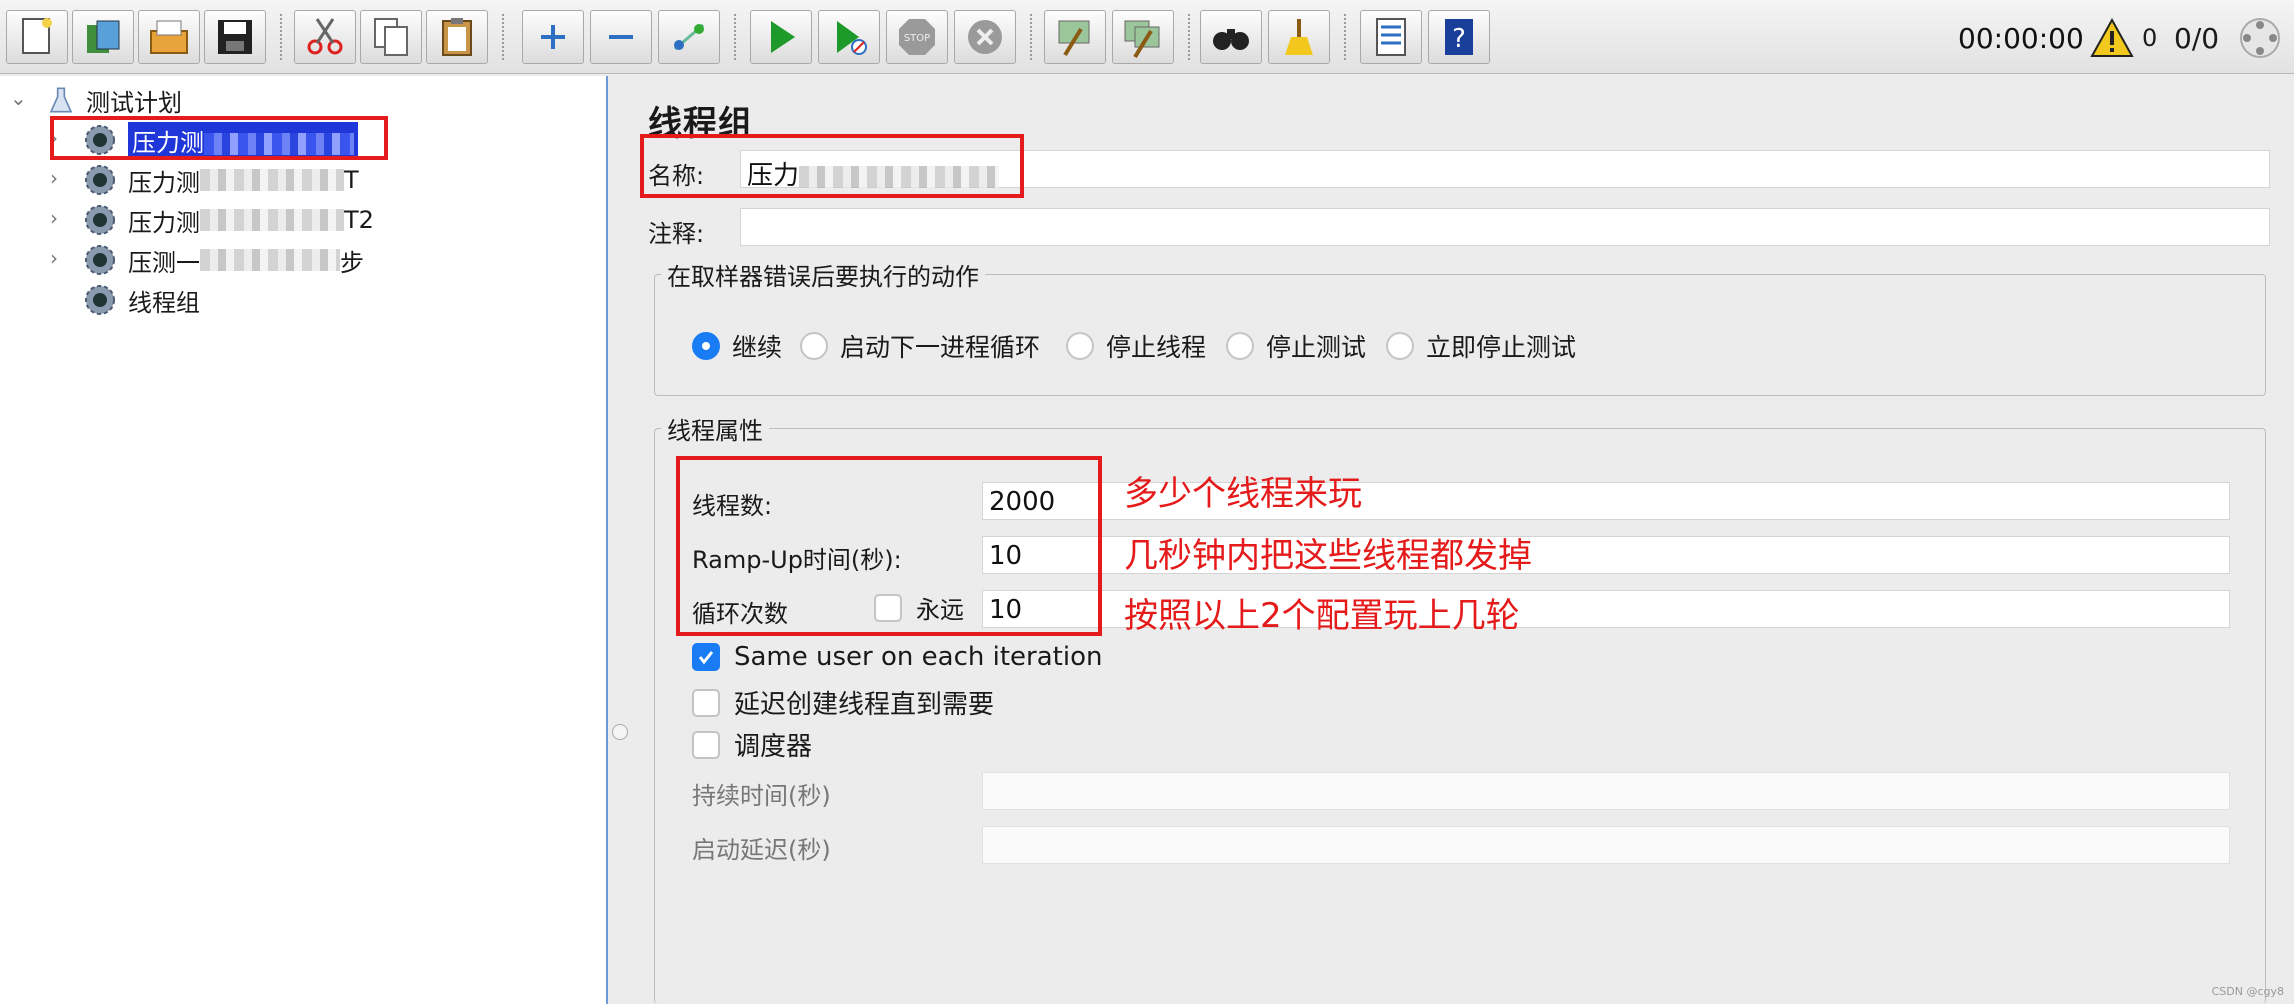 This screenshot has height=1004, width=2294. I want to click on elapsed-timer: 00:00:00, so click(2021, 38).